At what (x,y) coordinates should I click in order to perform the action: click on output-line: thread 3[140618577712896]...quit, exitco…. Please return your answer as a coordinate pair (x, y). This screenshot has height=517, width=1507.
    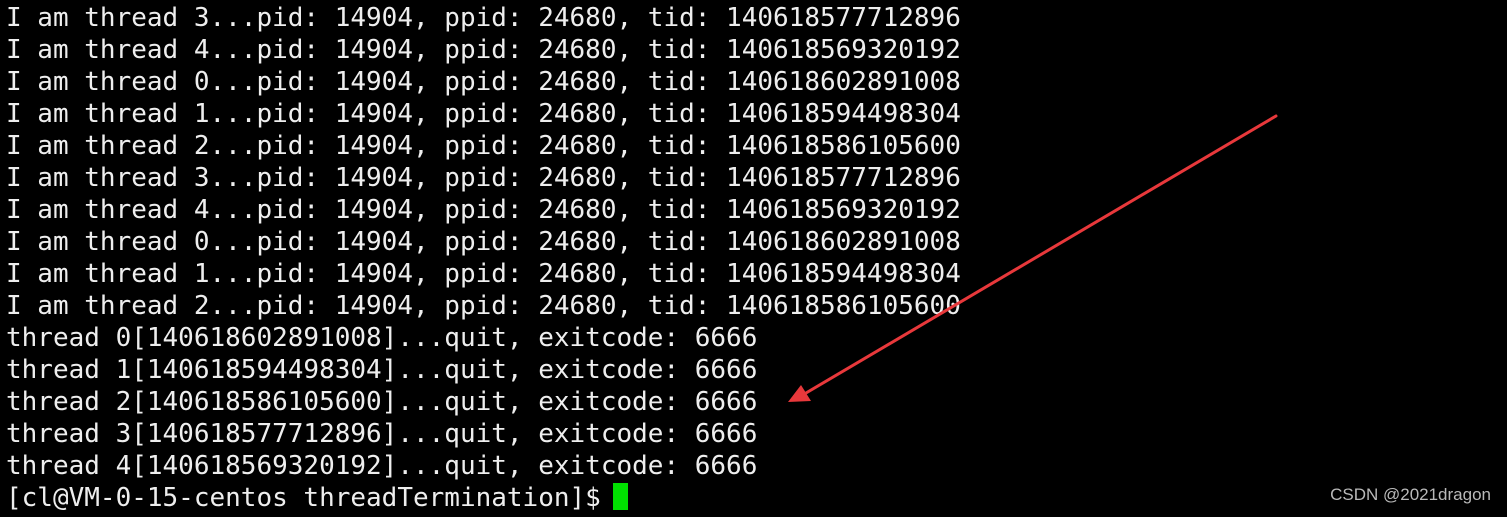
    Looking at the image, I should click on (382, 434).